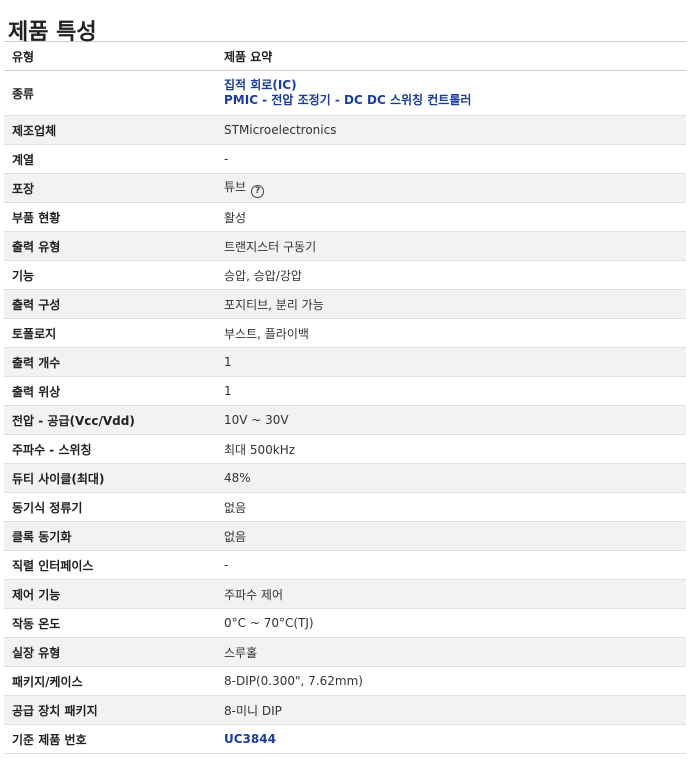 This screenshot has height=777, width=690. What do you see at coordinates (451, 333) in the screenshot?
I see `attribute-value: 부스트, 플라이백` at bounding box center [451, 333].